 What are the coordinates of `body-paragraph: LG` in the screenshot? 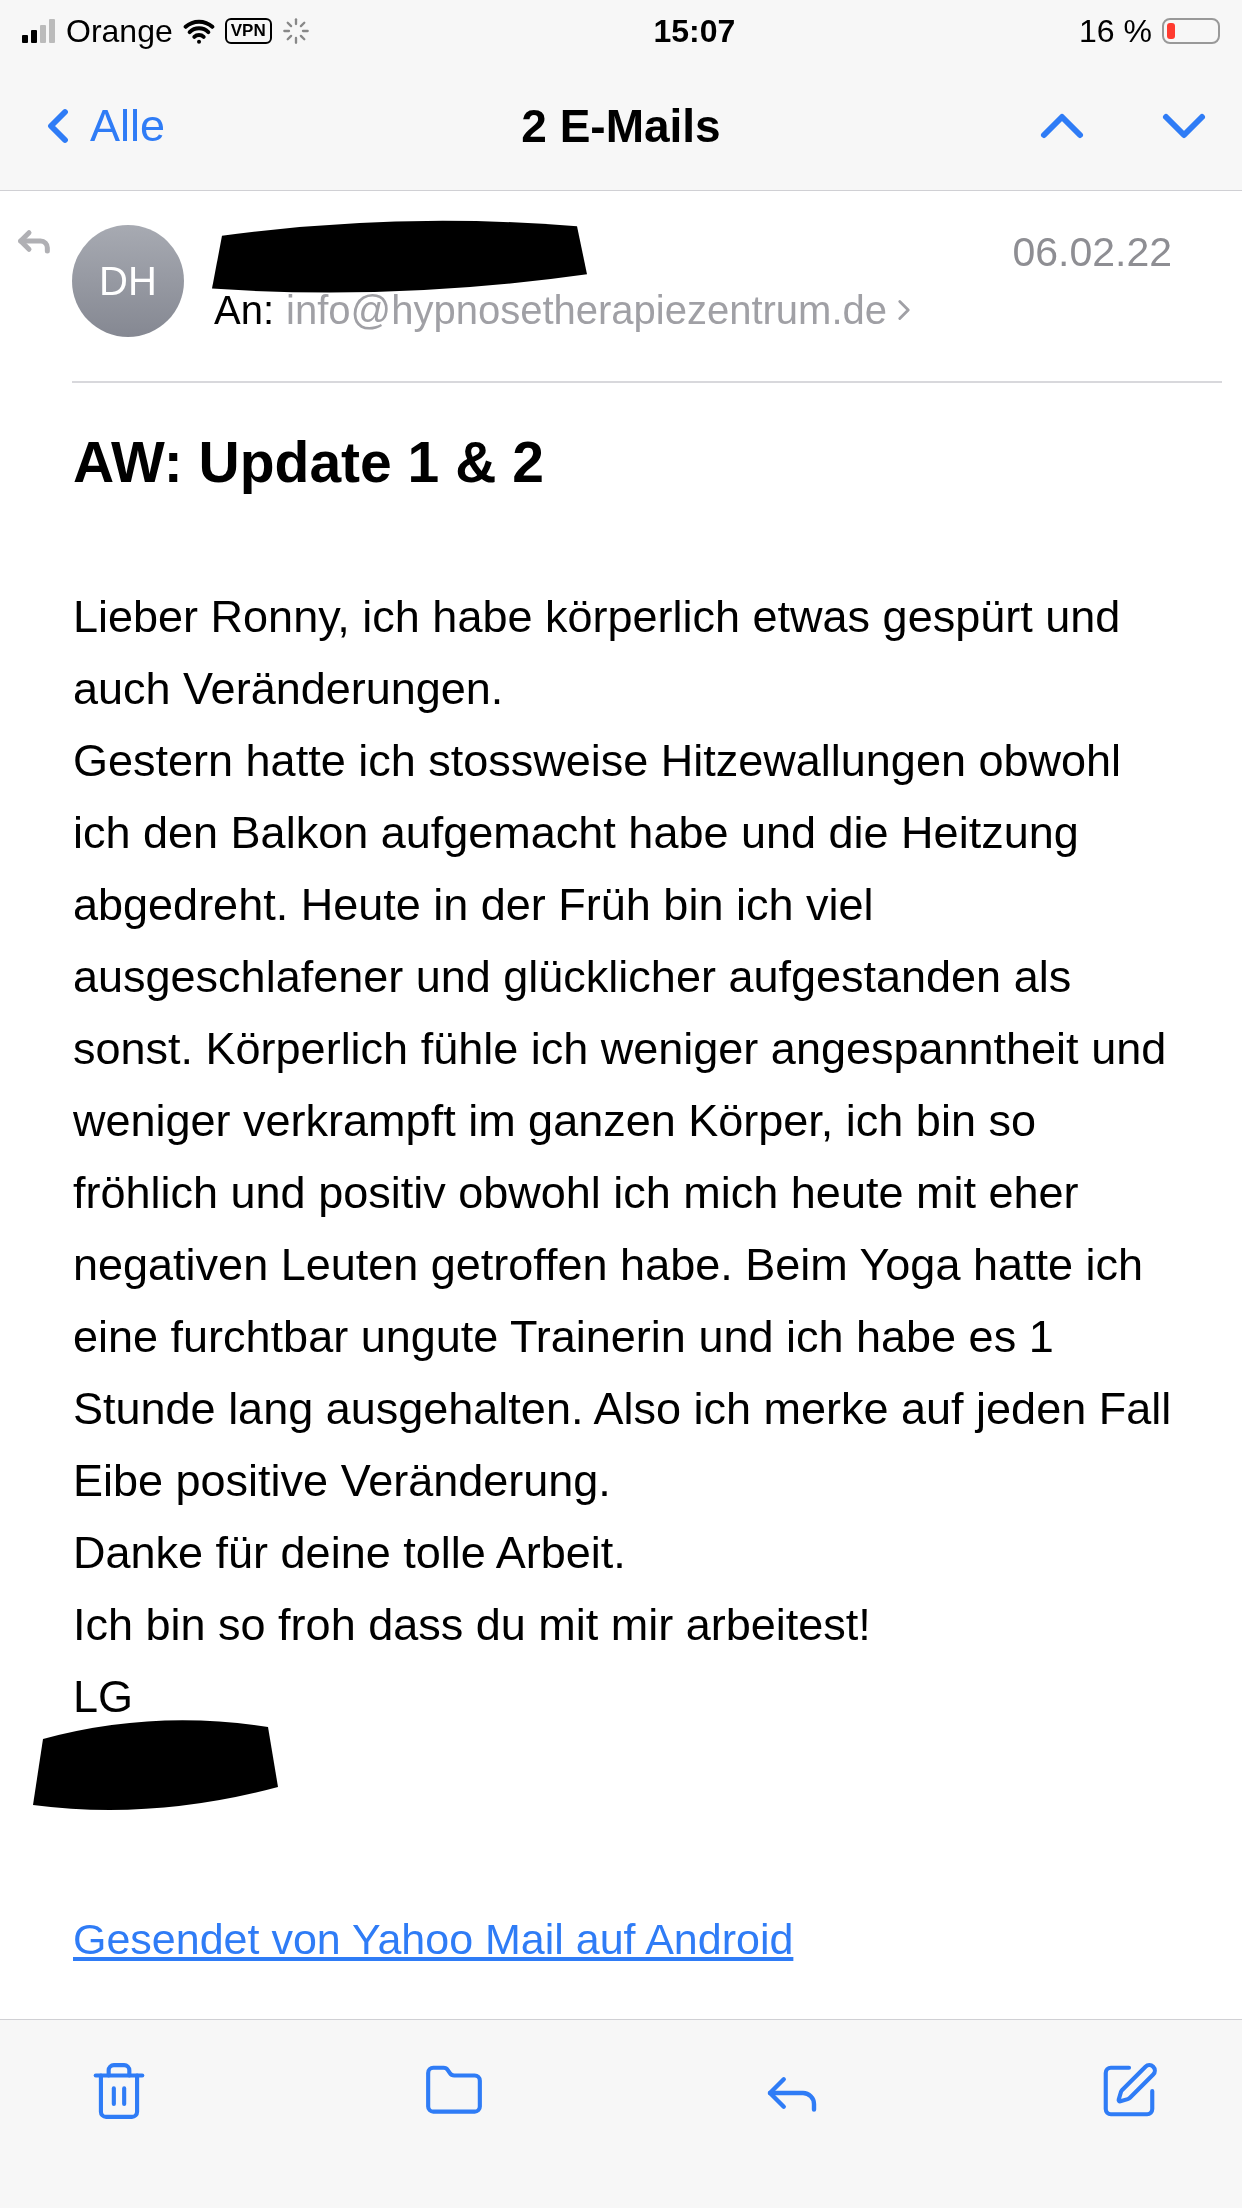 It's located at (104, 1697).